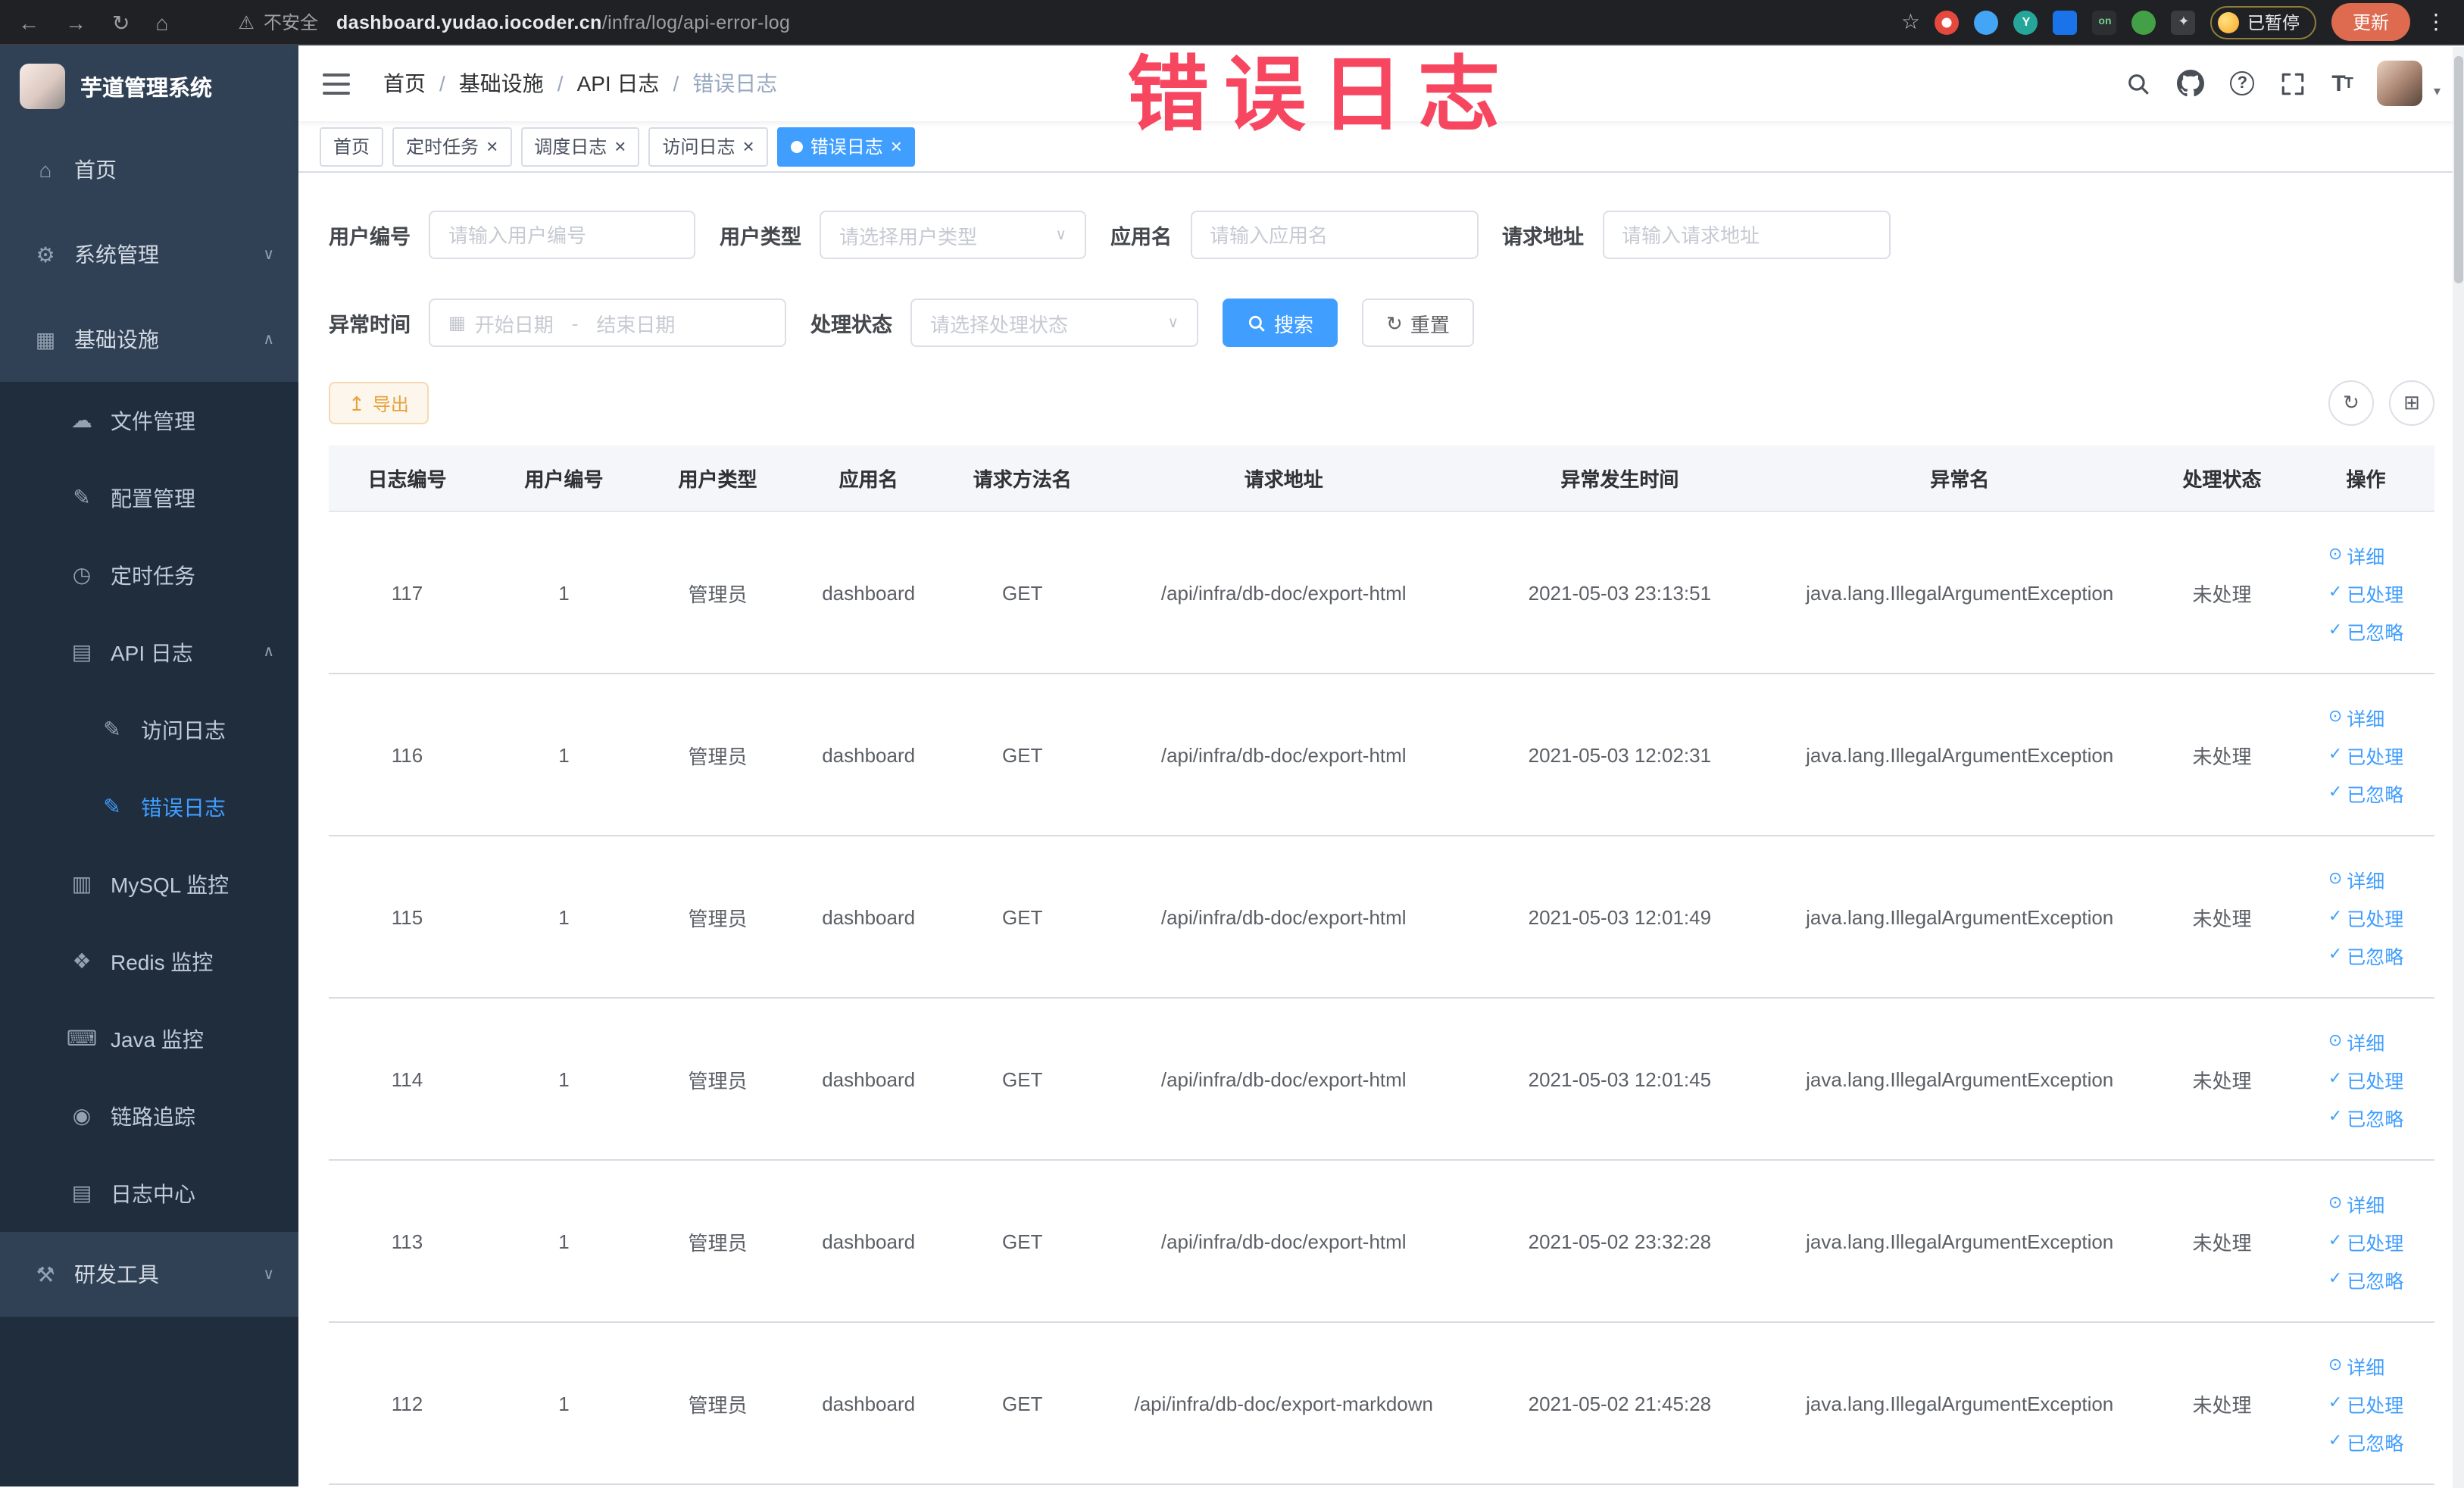  Describe the element at coordinates (404, 83) in the screenshot. I see `breadcrumb-item: 首页` at that location.